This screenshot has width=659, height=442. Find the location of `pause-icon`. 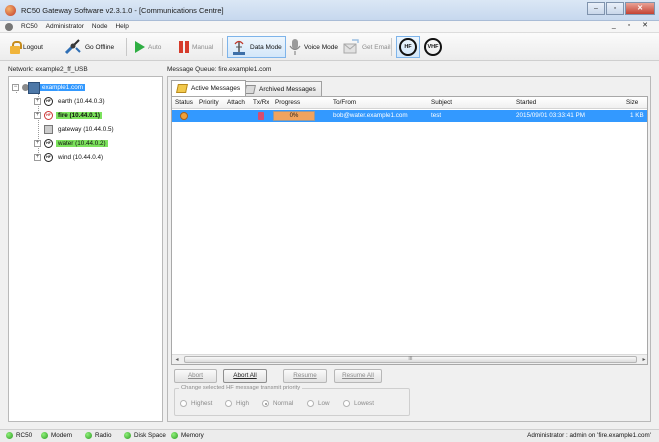

pause-icon is located at coordinates (184, 47).